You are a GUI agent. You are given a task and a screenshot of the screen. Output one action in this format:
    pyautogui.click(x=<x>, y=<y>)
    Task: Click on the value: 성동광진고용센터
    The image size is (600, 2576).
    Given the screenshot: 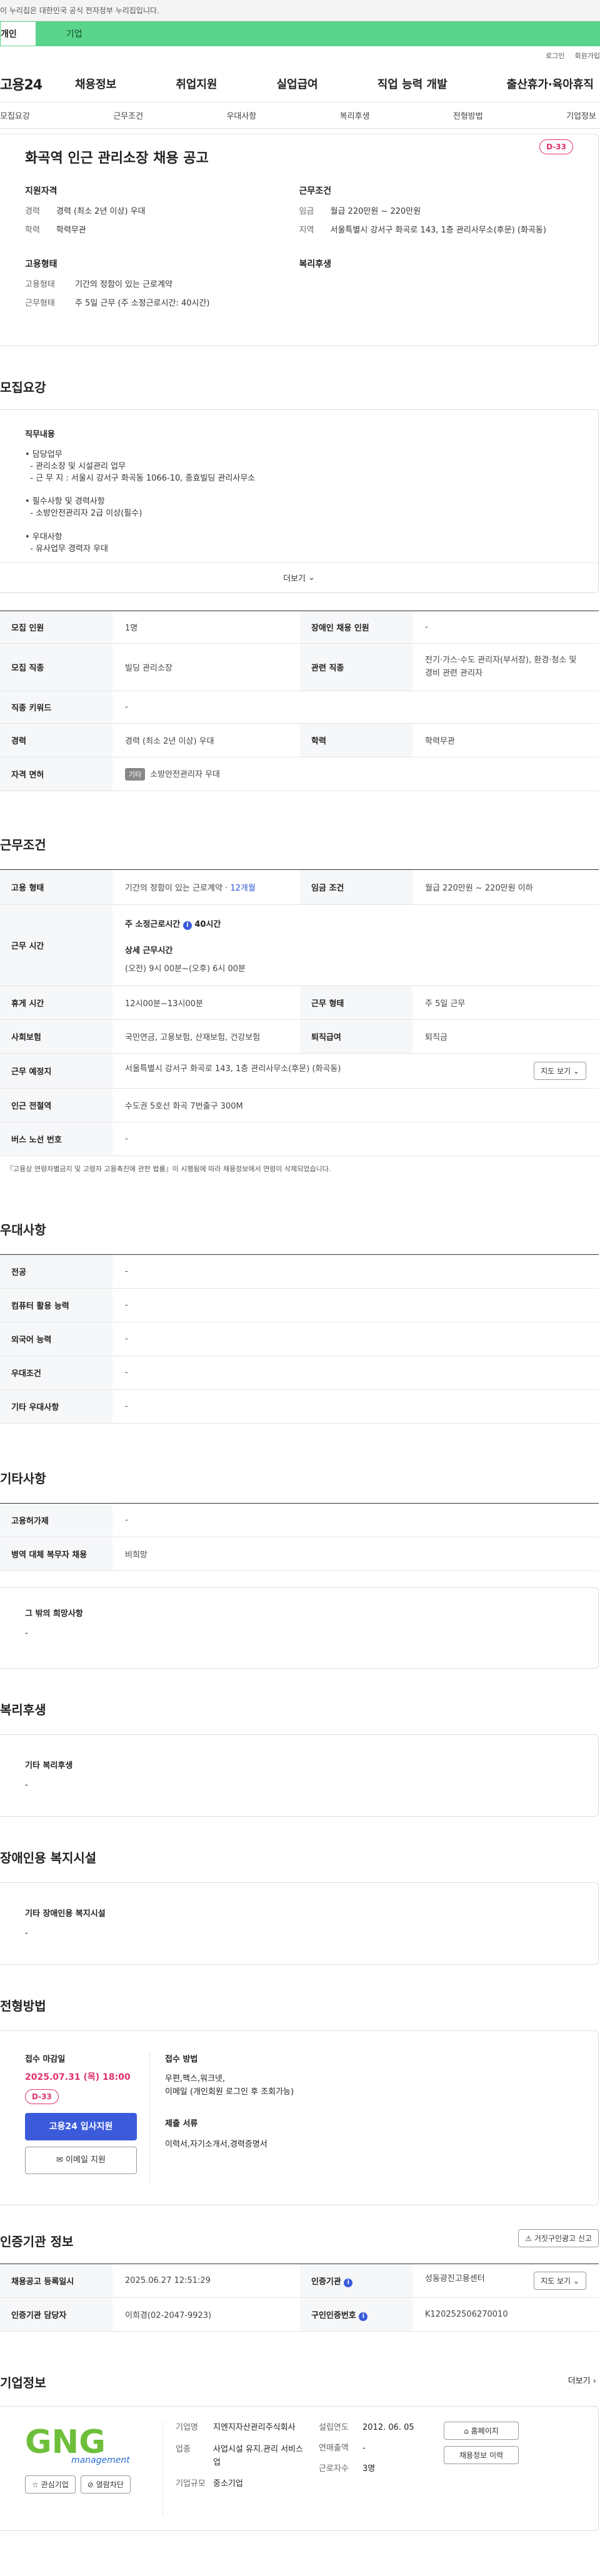 What is the action you would take?
    pyautogui.click(x=455, y=2279)
    